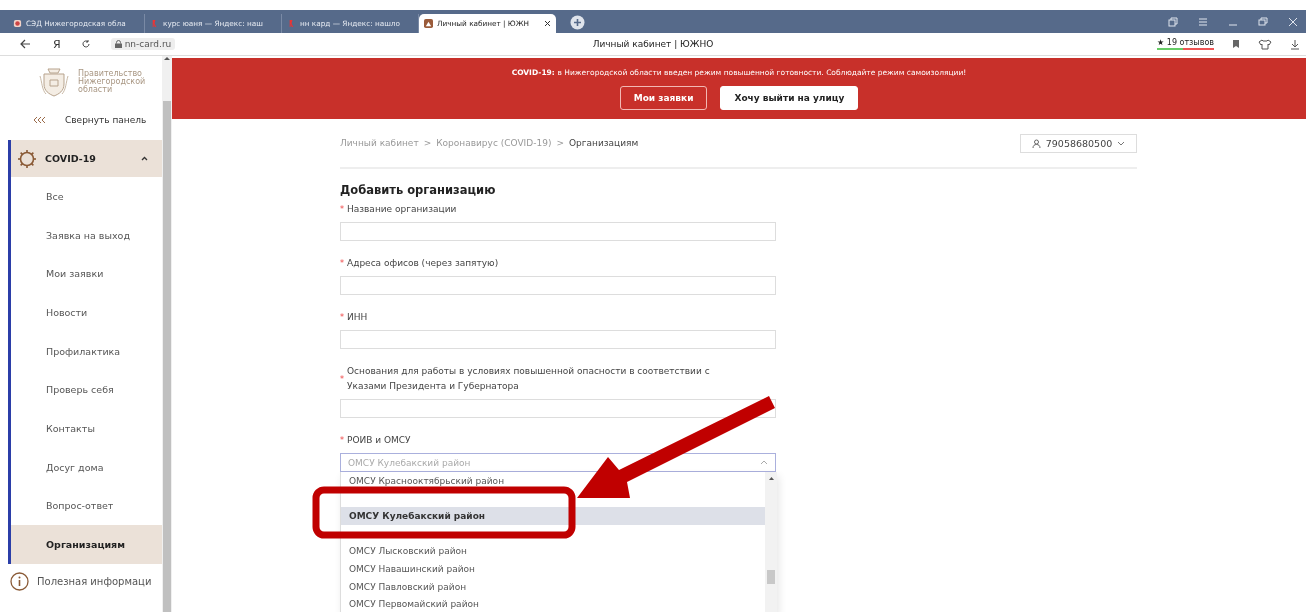 Image resolution: width=1306 pixels, height=612 pixels. Describe the element at coordinates (545, 264) in the screenshot. I see `field-label: * Адреса офисов (через запятую)` at that location.